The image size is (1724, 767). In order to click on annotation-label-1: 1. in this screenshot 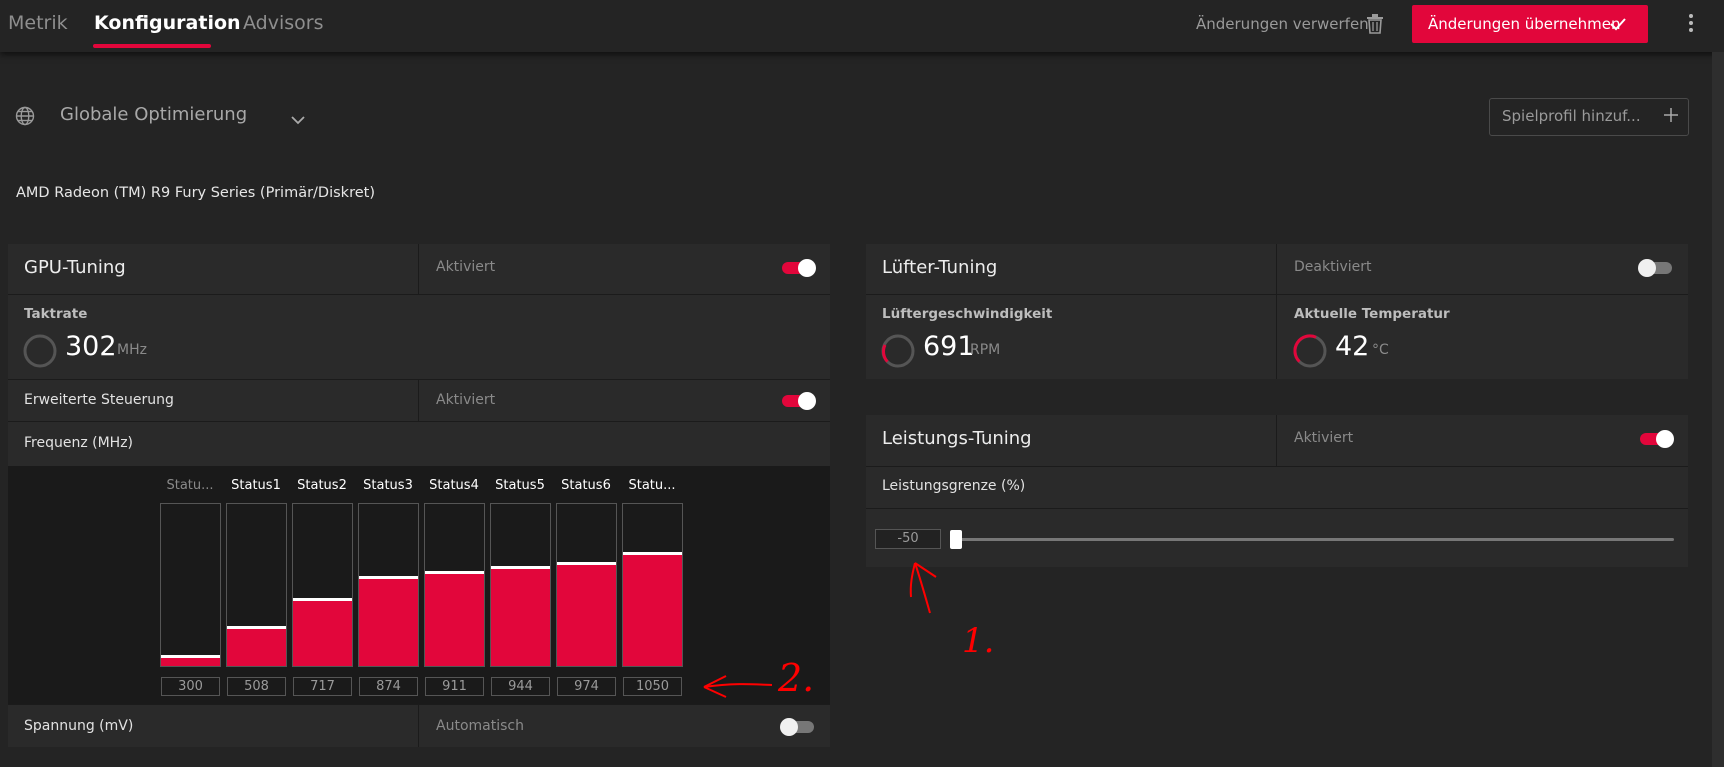, I will do `click(978, 641)`.